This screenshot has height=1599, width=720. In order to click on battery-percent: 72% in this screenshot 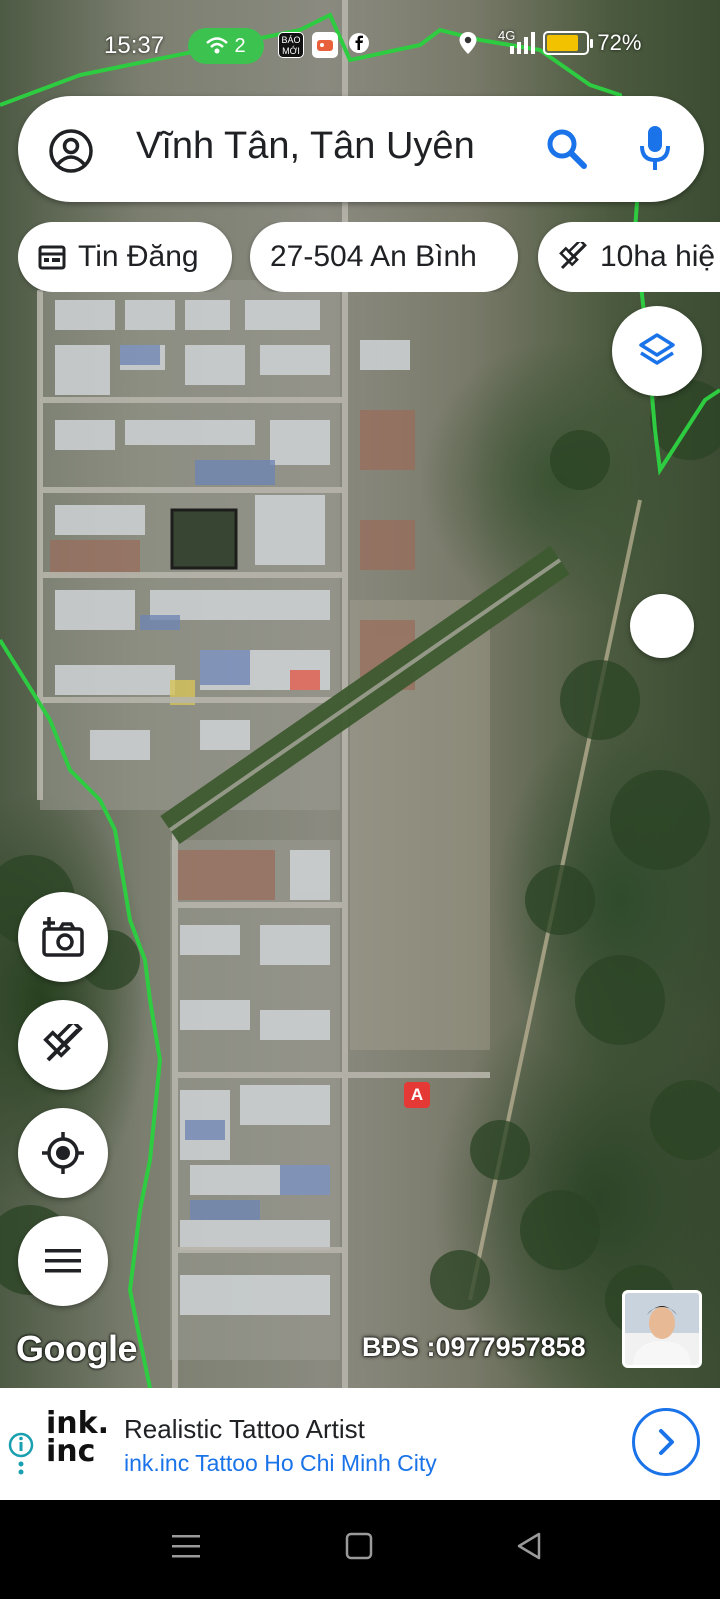, I will do `click(619, 42)`.